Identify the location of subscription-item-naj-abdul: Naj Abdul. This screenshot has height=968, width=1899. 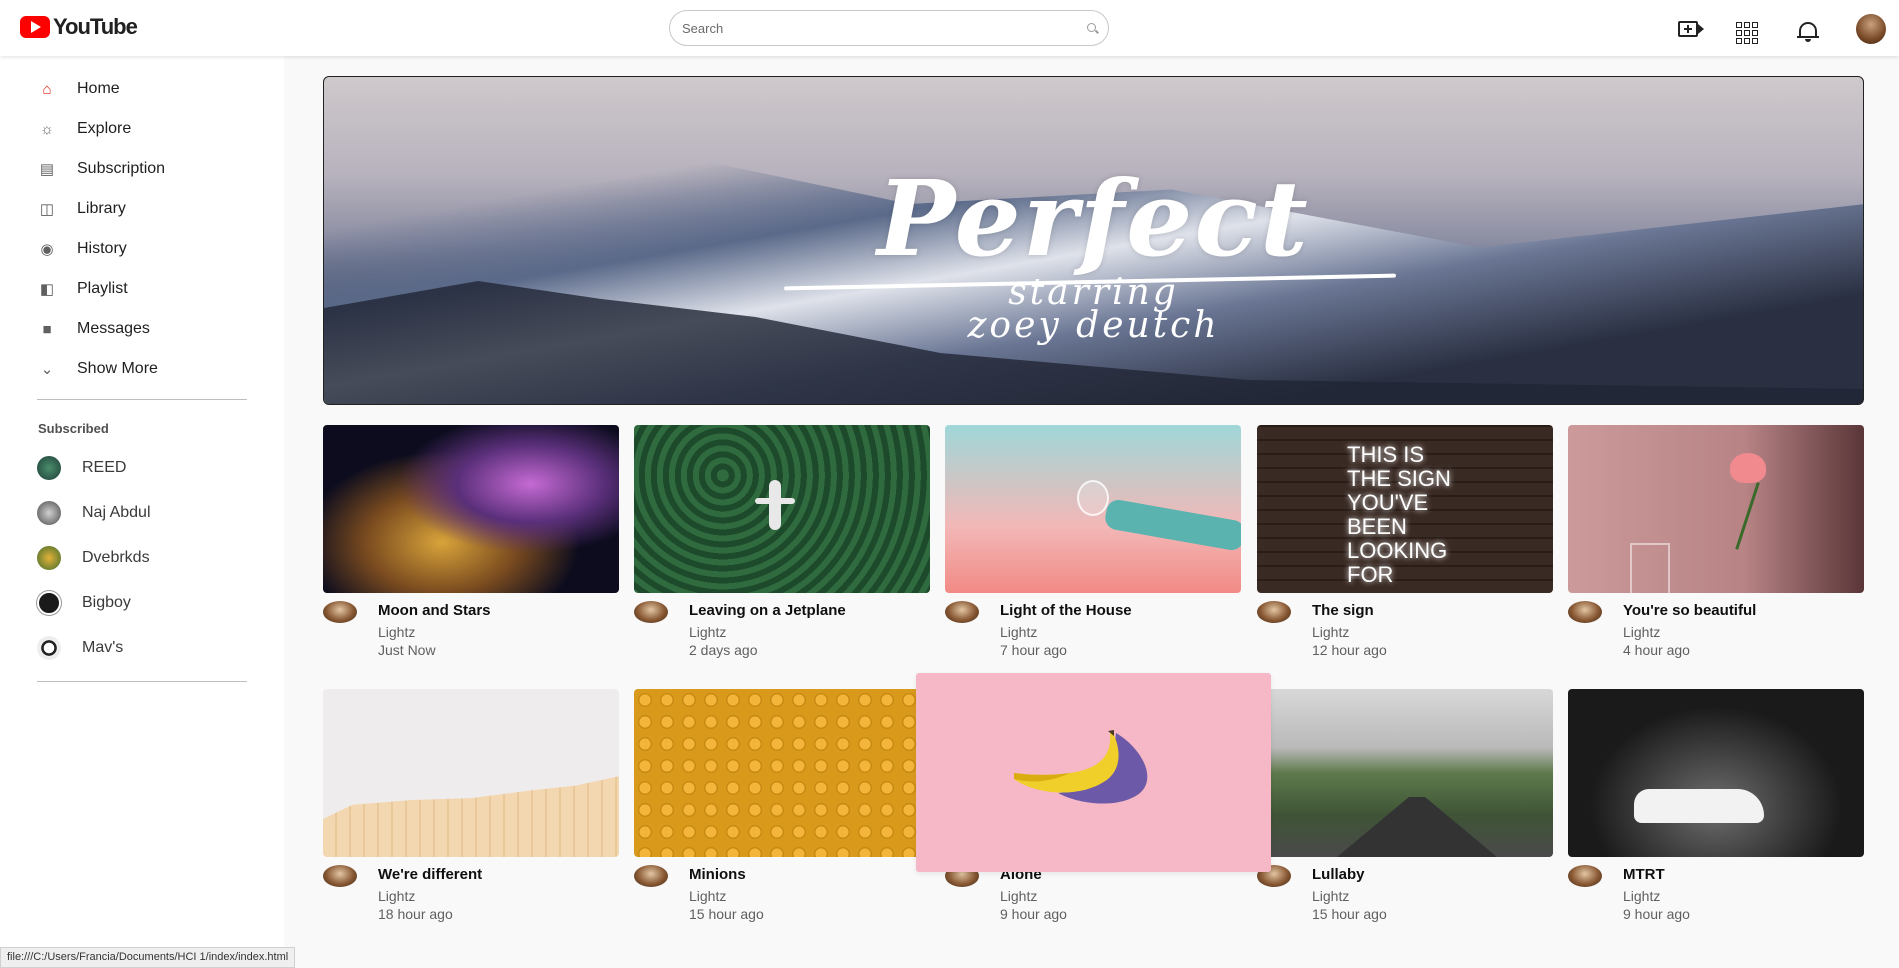
(142, 513).